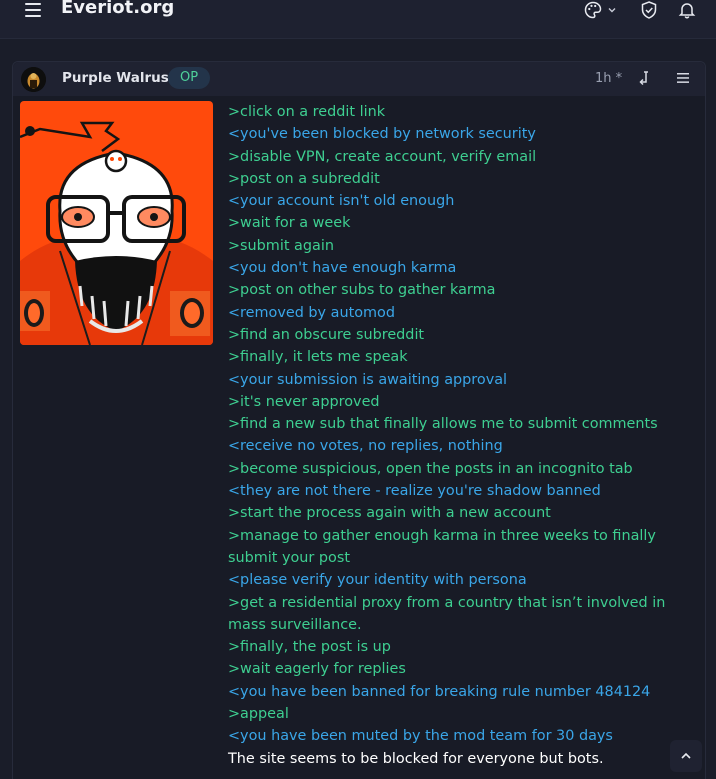 Image resolution: width=716 pixels, height=779 pixels. What do you see at coordinates (309, 647) in the screenshot?
I see `greentext-line: >finally, the post is up` at bounding box center [309, 647].